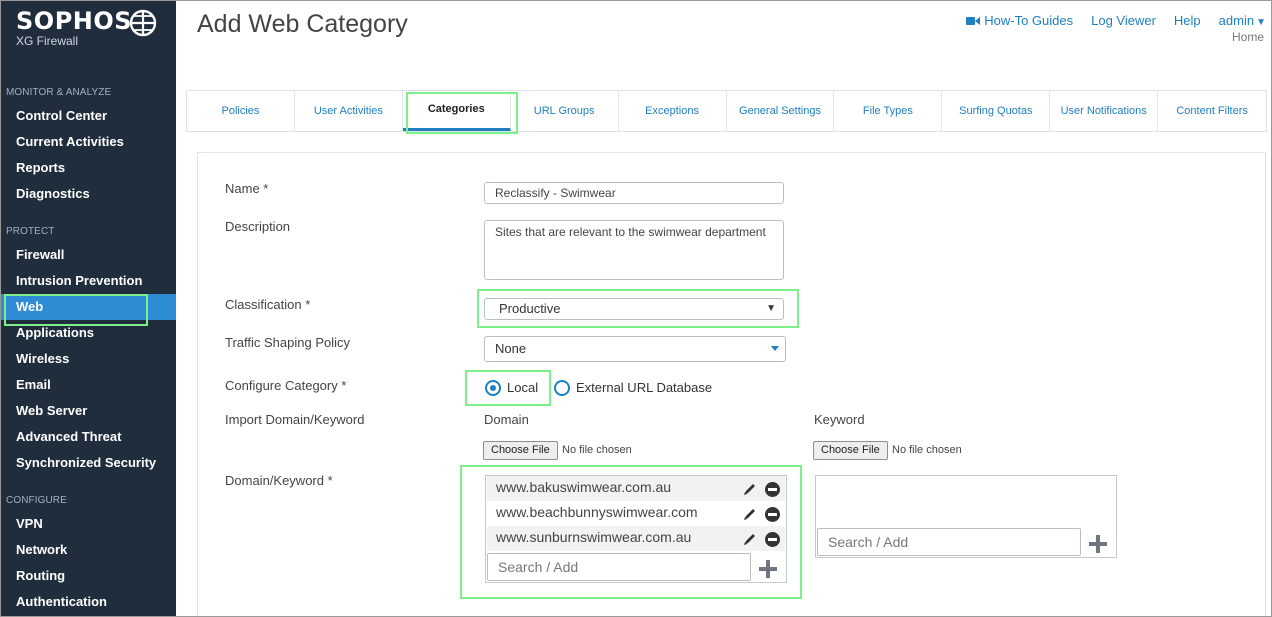 This screenshot has width=1272, height=617. What do you see at coordinates (775, 348) in the screenshot?
I see `dropdown-arrow-icon` at bounding box center [775, 348].